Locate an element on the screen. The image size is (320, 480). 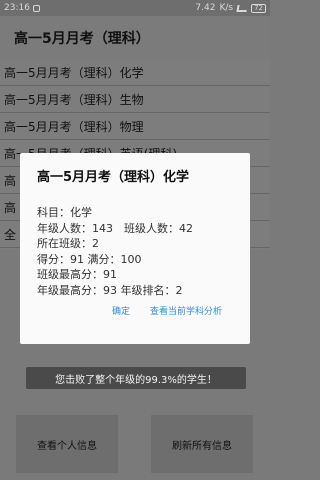
network-speed: 7.42 is located at coordinates (205, 8).